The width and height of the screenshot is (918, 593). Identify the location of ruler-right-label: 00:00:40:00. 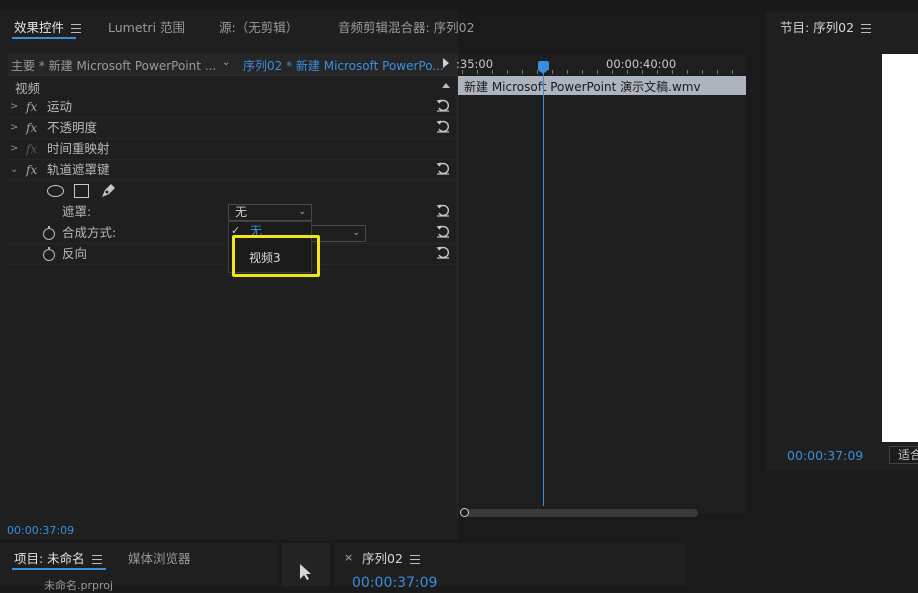
(641, 64).